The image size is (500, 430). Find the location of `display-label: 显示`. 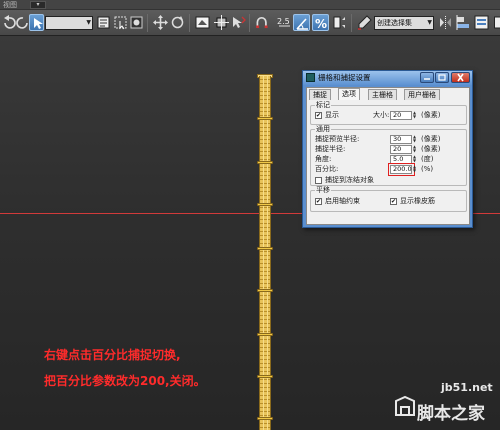

display-label: 显示 is located at coordinates (332, 115).